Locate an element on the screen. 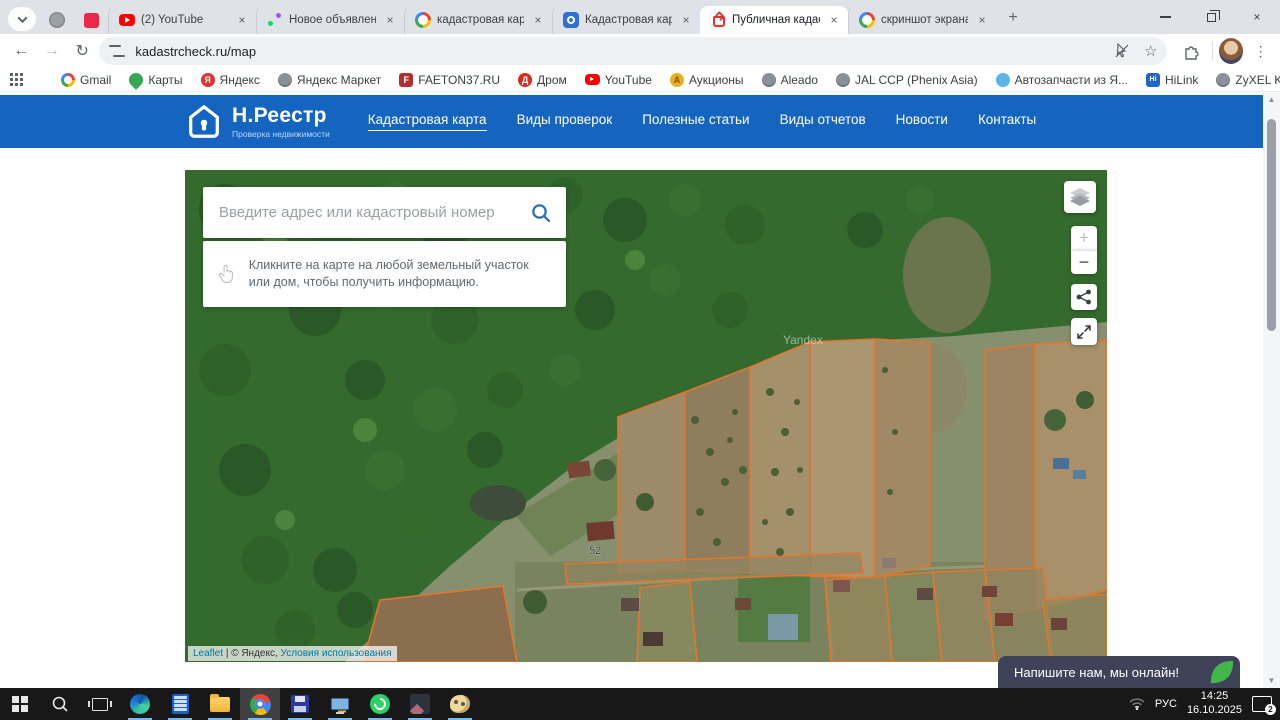  bookmark-youtube: YouTube is located at coordinates (618, 80).